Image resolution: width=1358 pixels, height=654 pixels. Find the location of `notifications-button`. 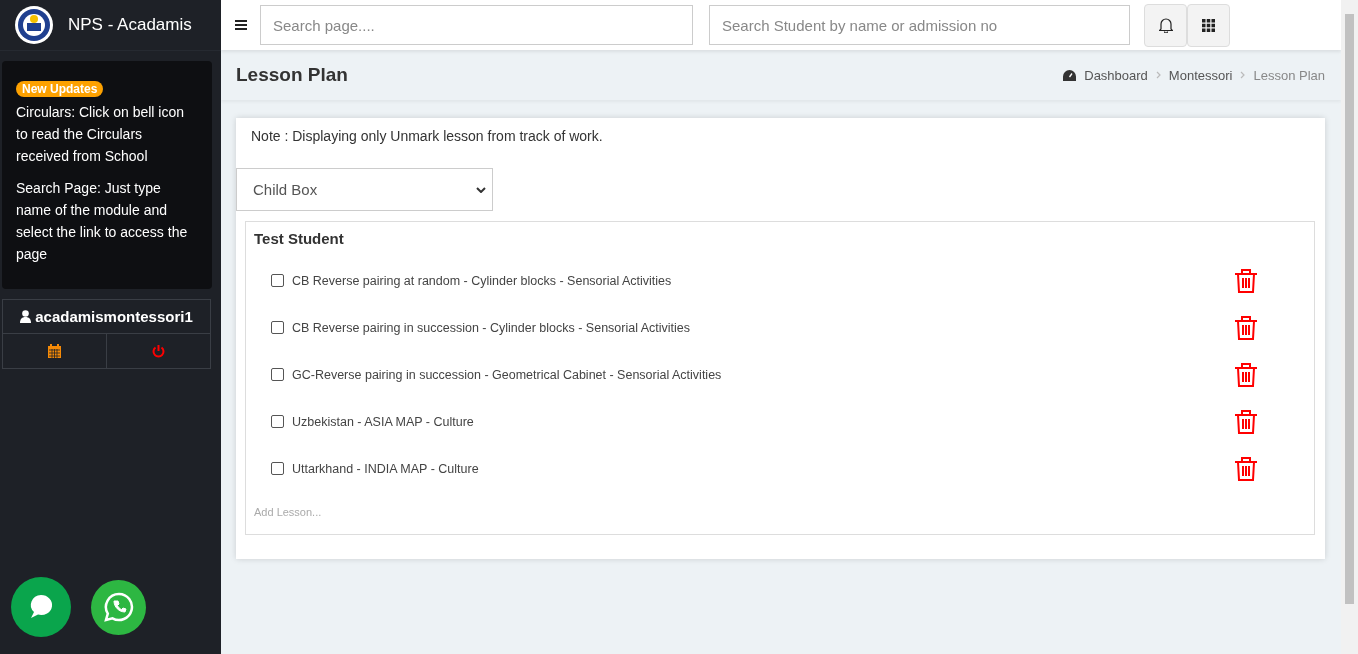

notifications-button is located at coordinates (1165, 25).